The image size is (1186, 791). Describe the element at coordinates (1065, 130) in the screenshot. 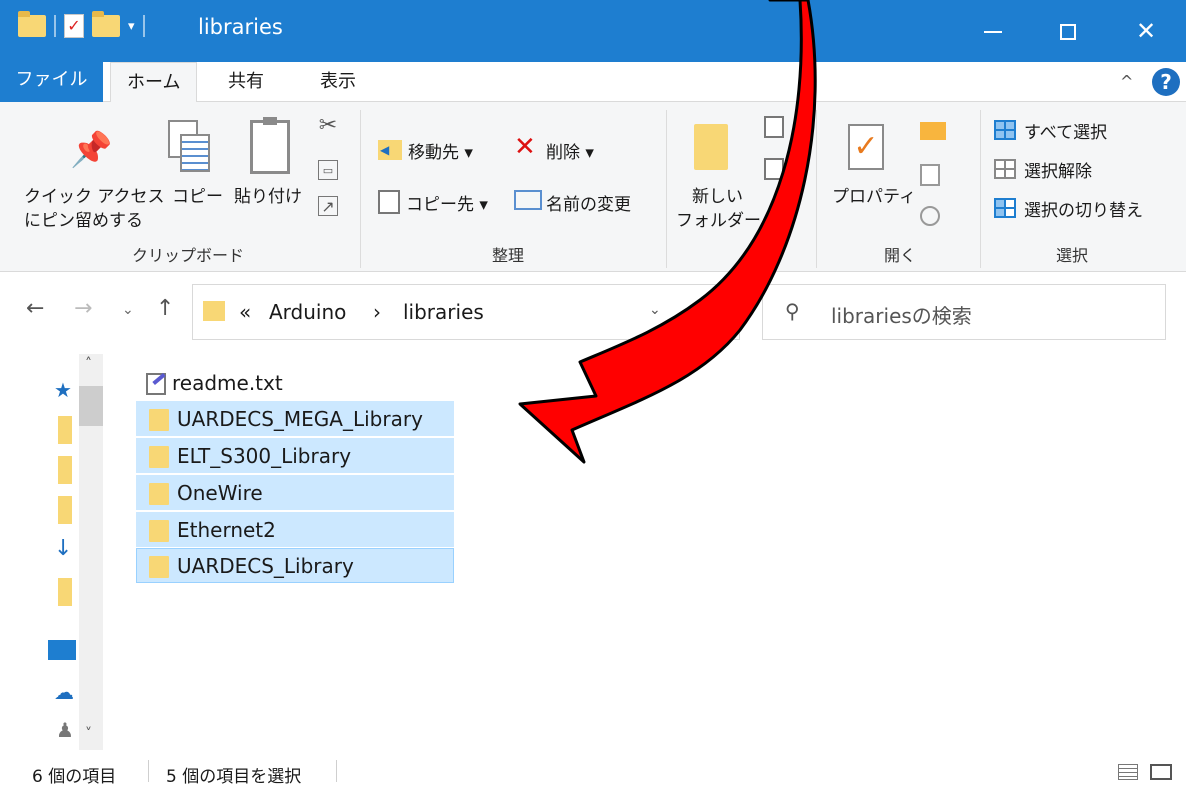

I see `select-all-button: すべて選択` at that location.